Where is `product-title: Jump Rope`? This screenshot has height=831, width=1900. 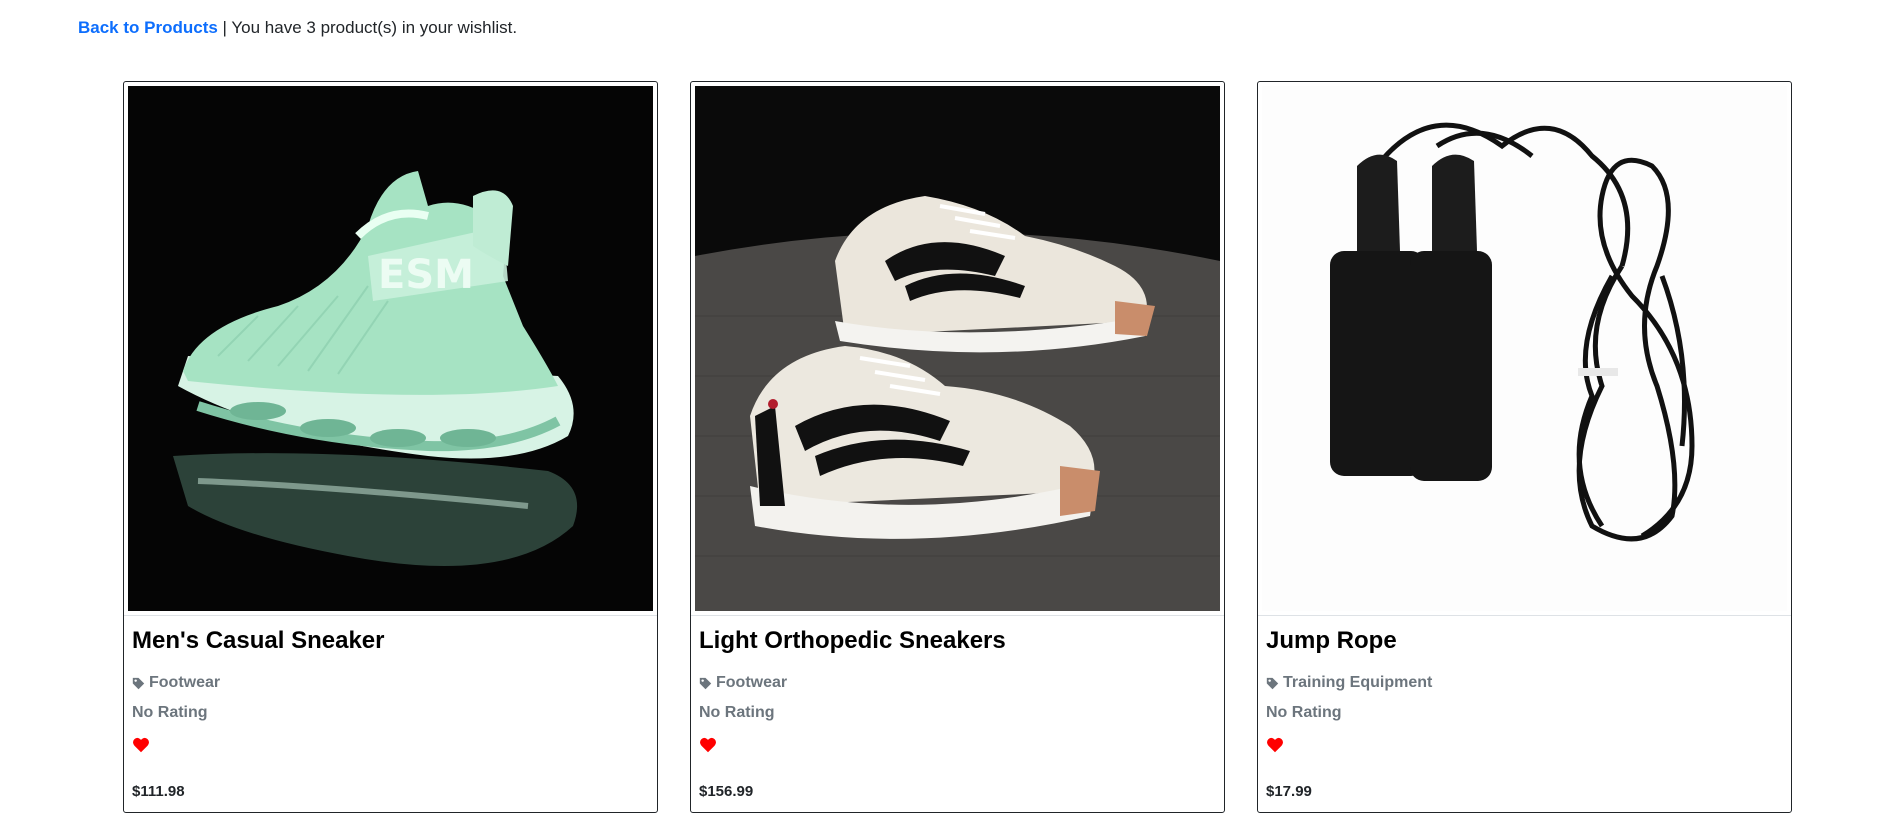
product-title: Jump Rope is located at coordinates (1331, 641).